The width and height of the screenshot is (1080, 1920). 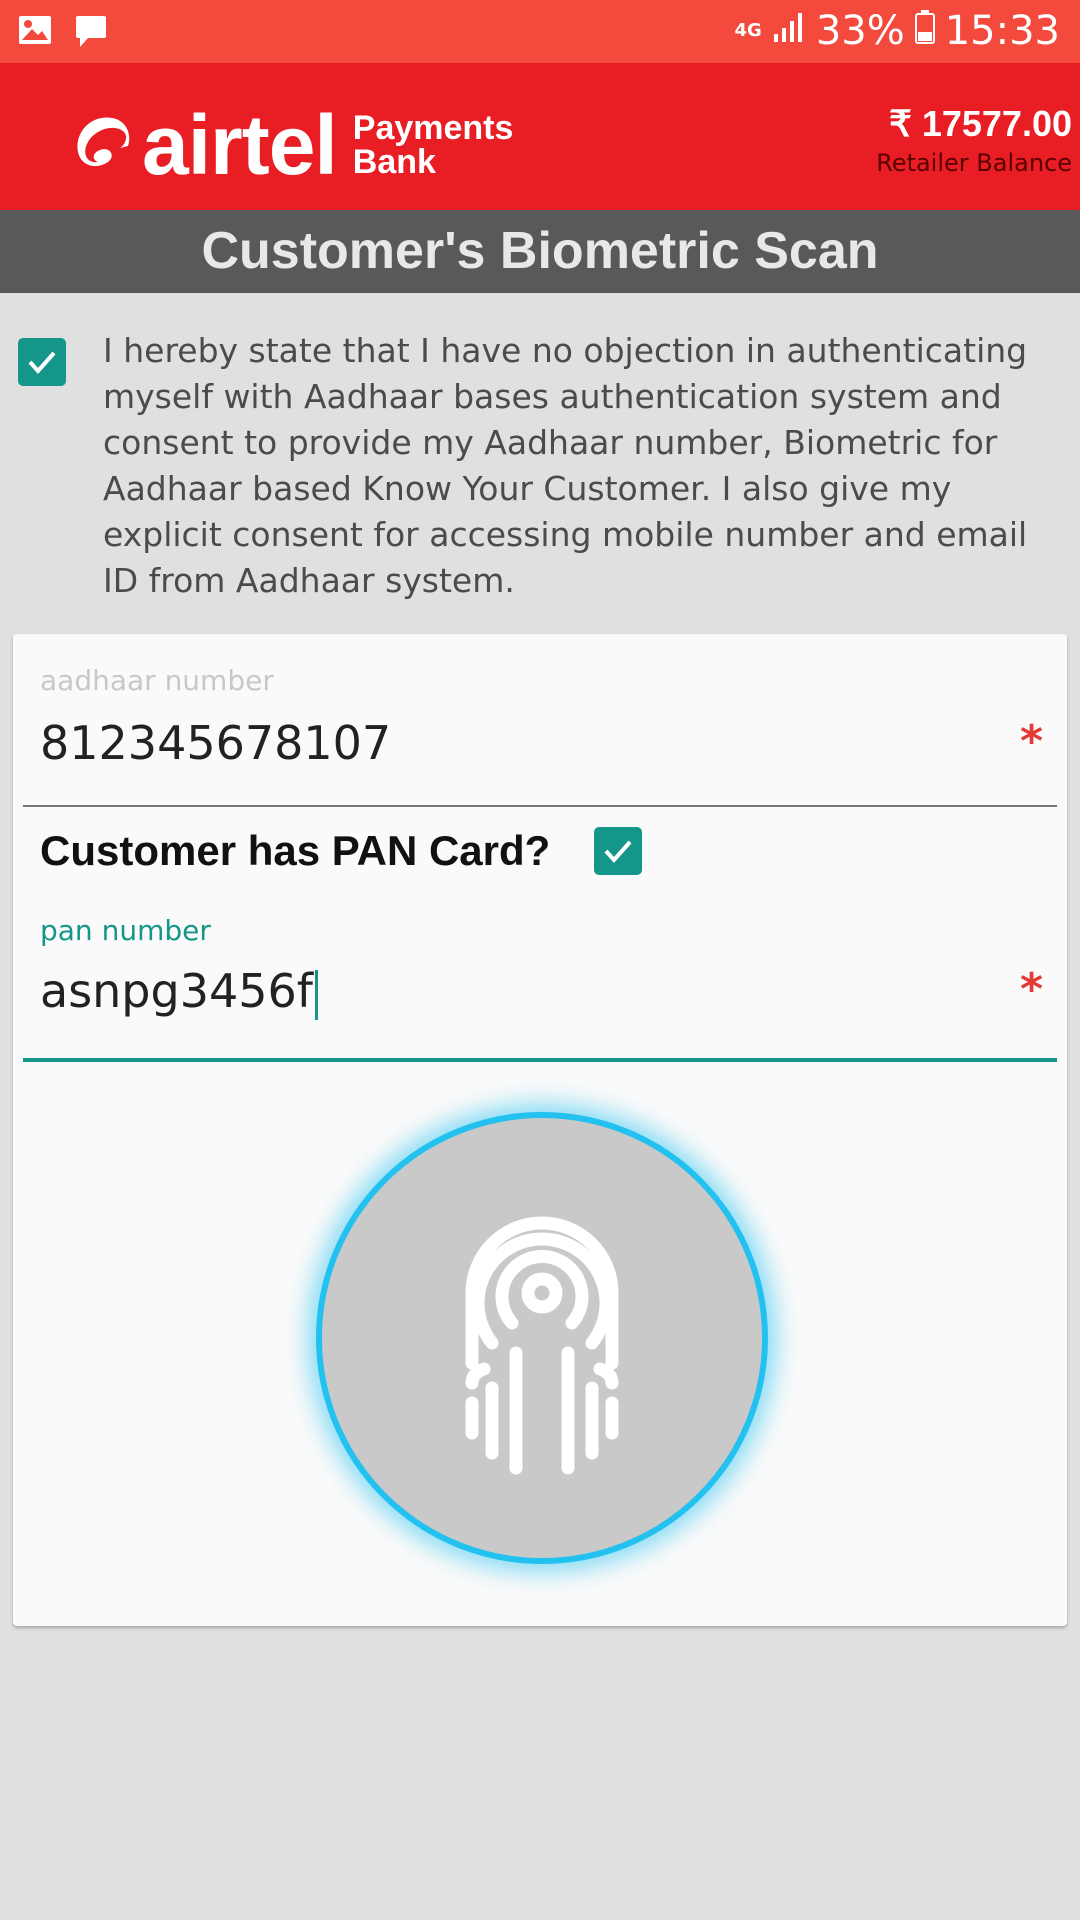 I want to click on status-right: 4G 33% 15:33, so click(x=898, y=31).